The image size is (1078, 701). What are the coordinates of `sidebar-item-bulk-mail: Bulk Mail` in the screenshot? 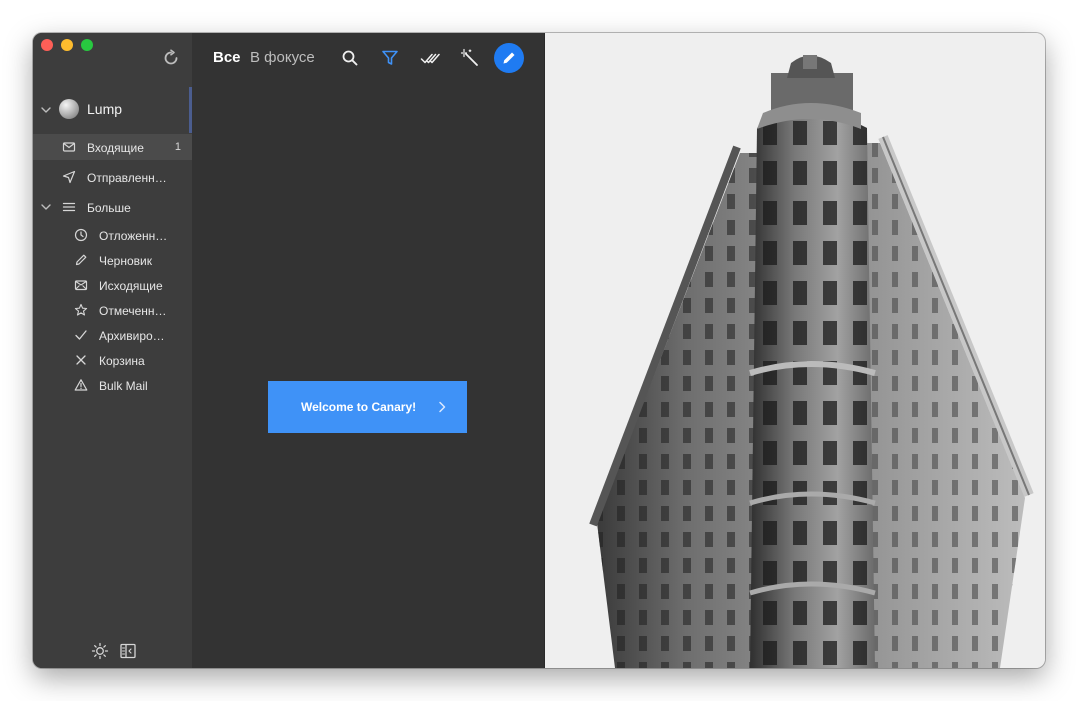 It's located at (112, 385).